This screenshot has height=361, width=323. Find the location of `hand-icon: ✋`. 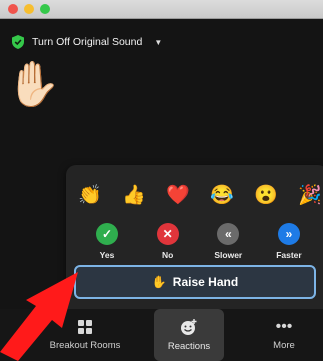

hand-icon: ✋ is located at coordinates (159, 282).